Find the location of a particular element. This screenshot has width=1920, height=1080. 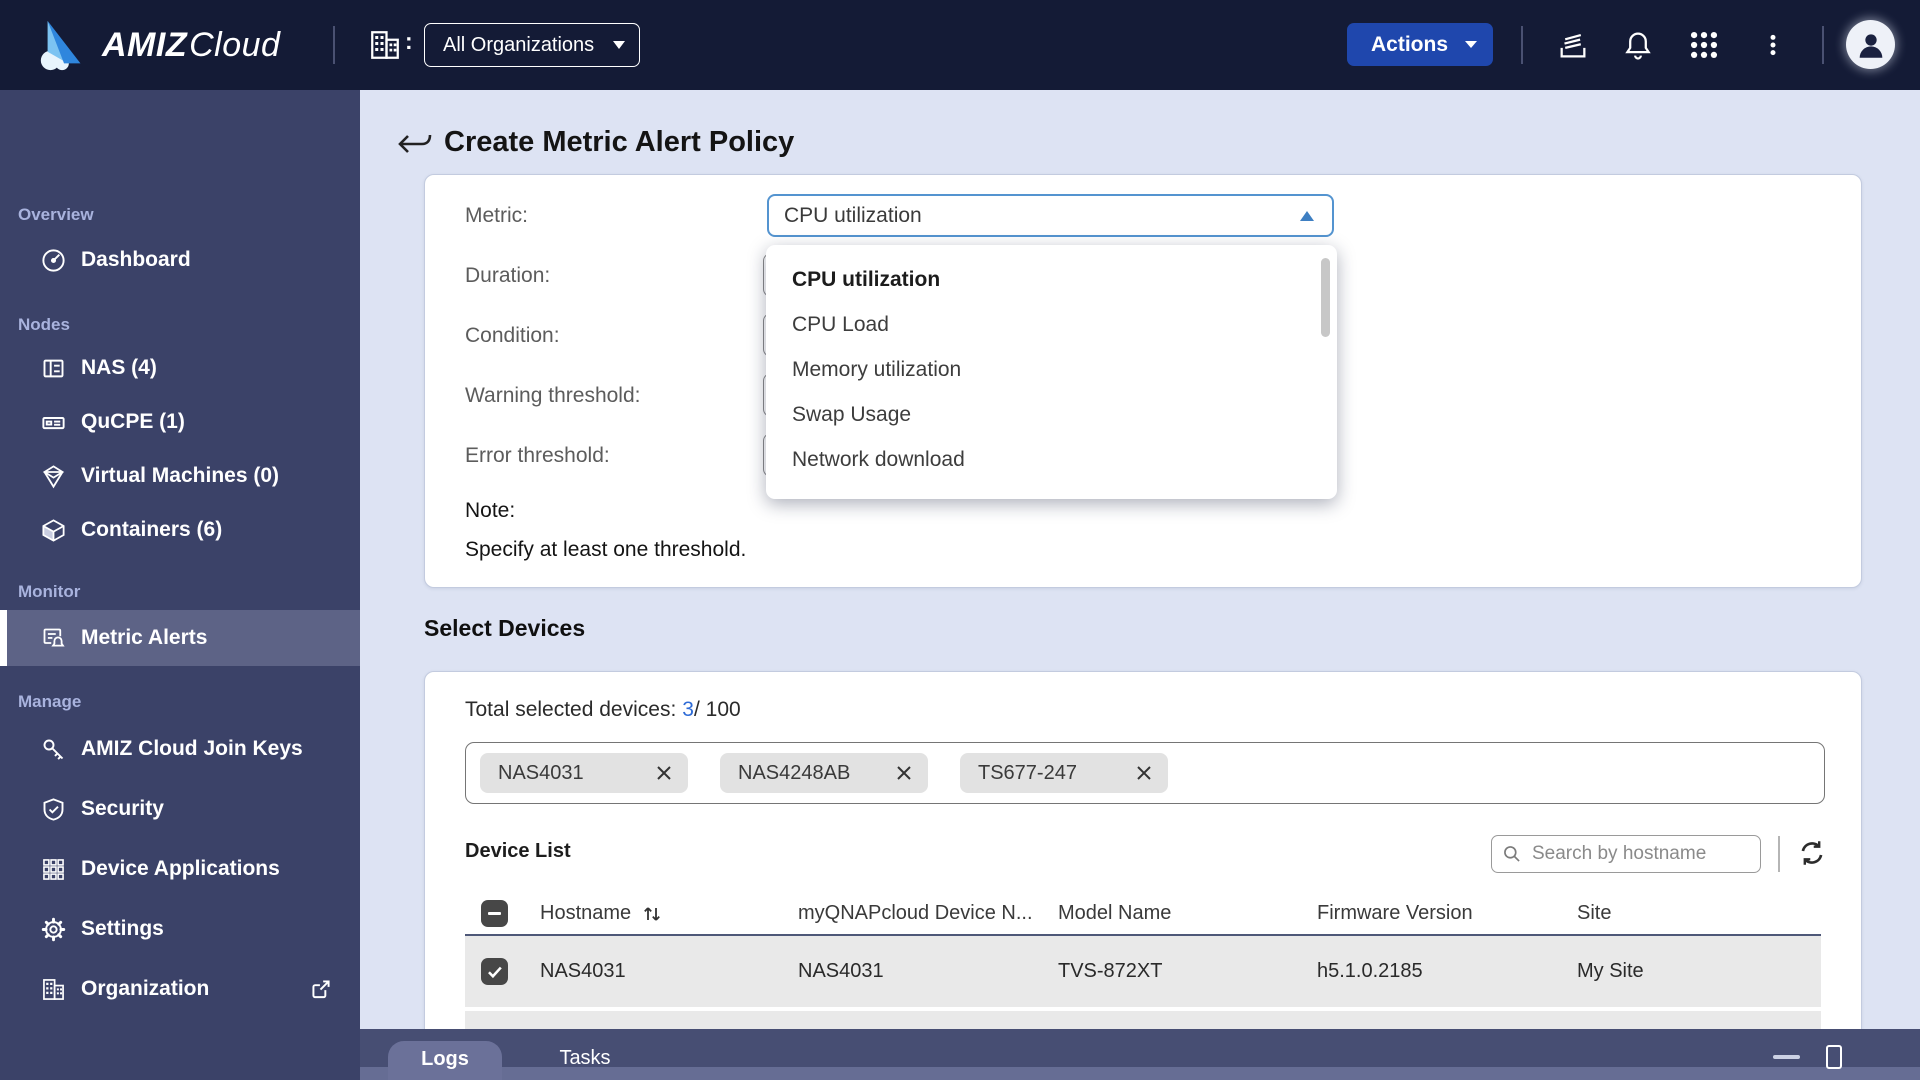

check-icon is located at coordinates (495, 972).